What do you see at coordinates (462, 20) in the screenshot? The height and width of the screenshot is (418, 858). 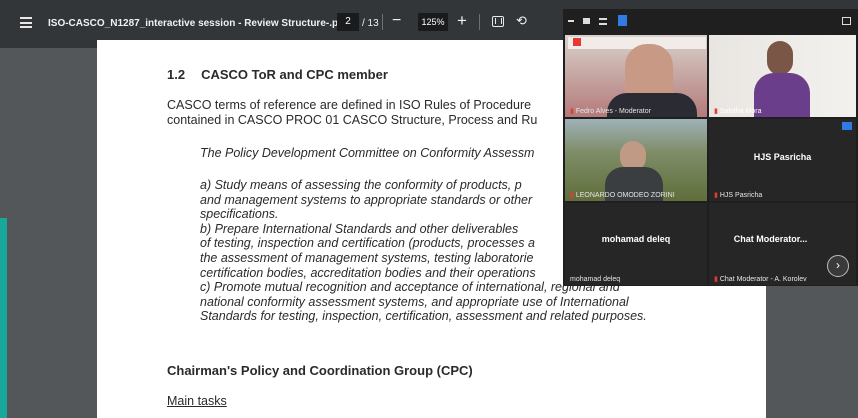 I see `zoom-in-button: +` at bounding box center [462, 20].